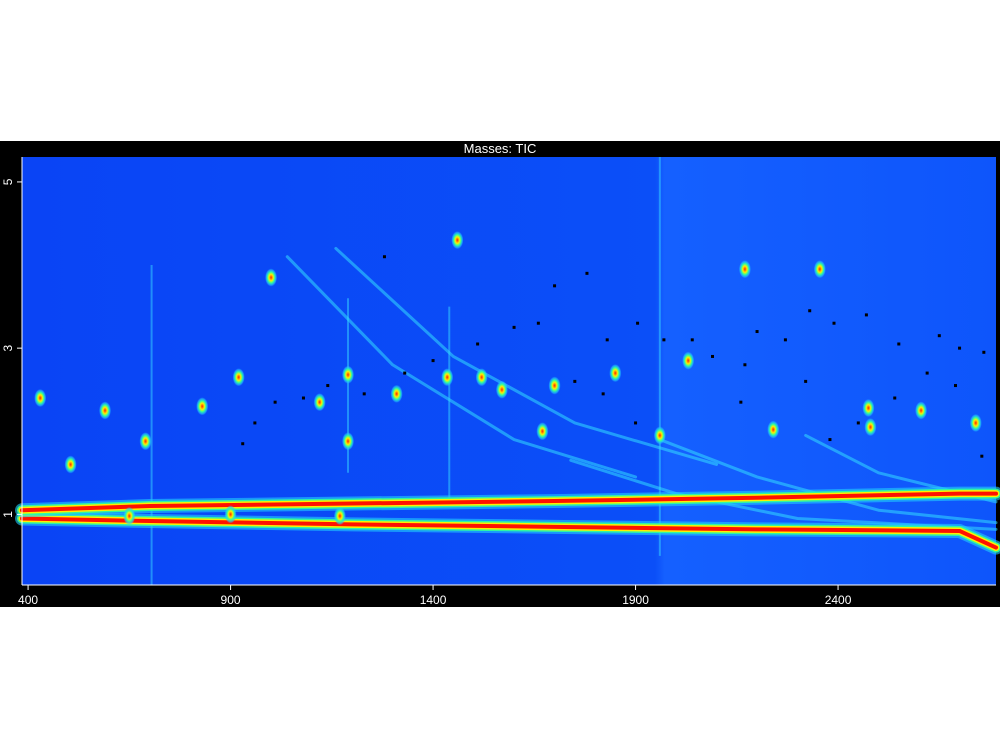 The image size is (1000, 750). What do you see at coordinates (28, 600) in the screenshot?
I see `x-tick-label-0: 400` at bounding box center [28, 600].